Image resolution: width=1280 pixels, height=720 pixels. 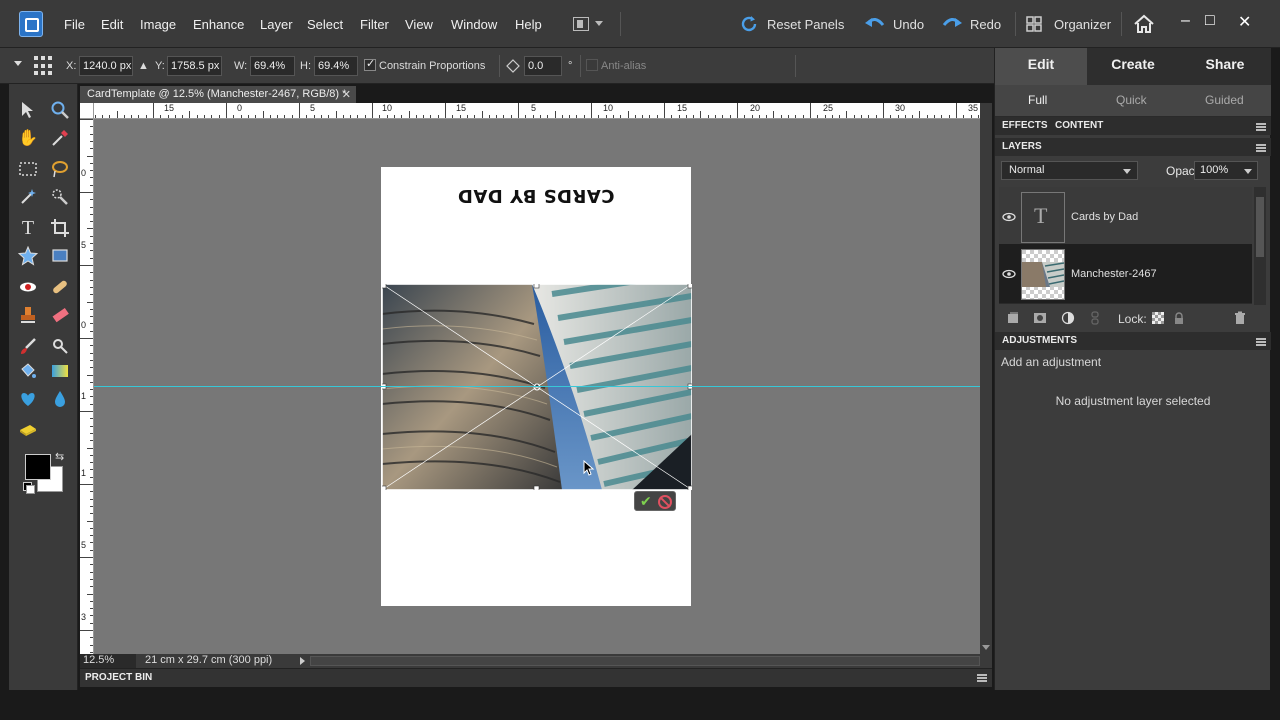 What do you see at coordinates (1013, 318) in the screenshot?
I see `new-layer-icon` at bounding box center [1013, 318].